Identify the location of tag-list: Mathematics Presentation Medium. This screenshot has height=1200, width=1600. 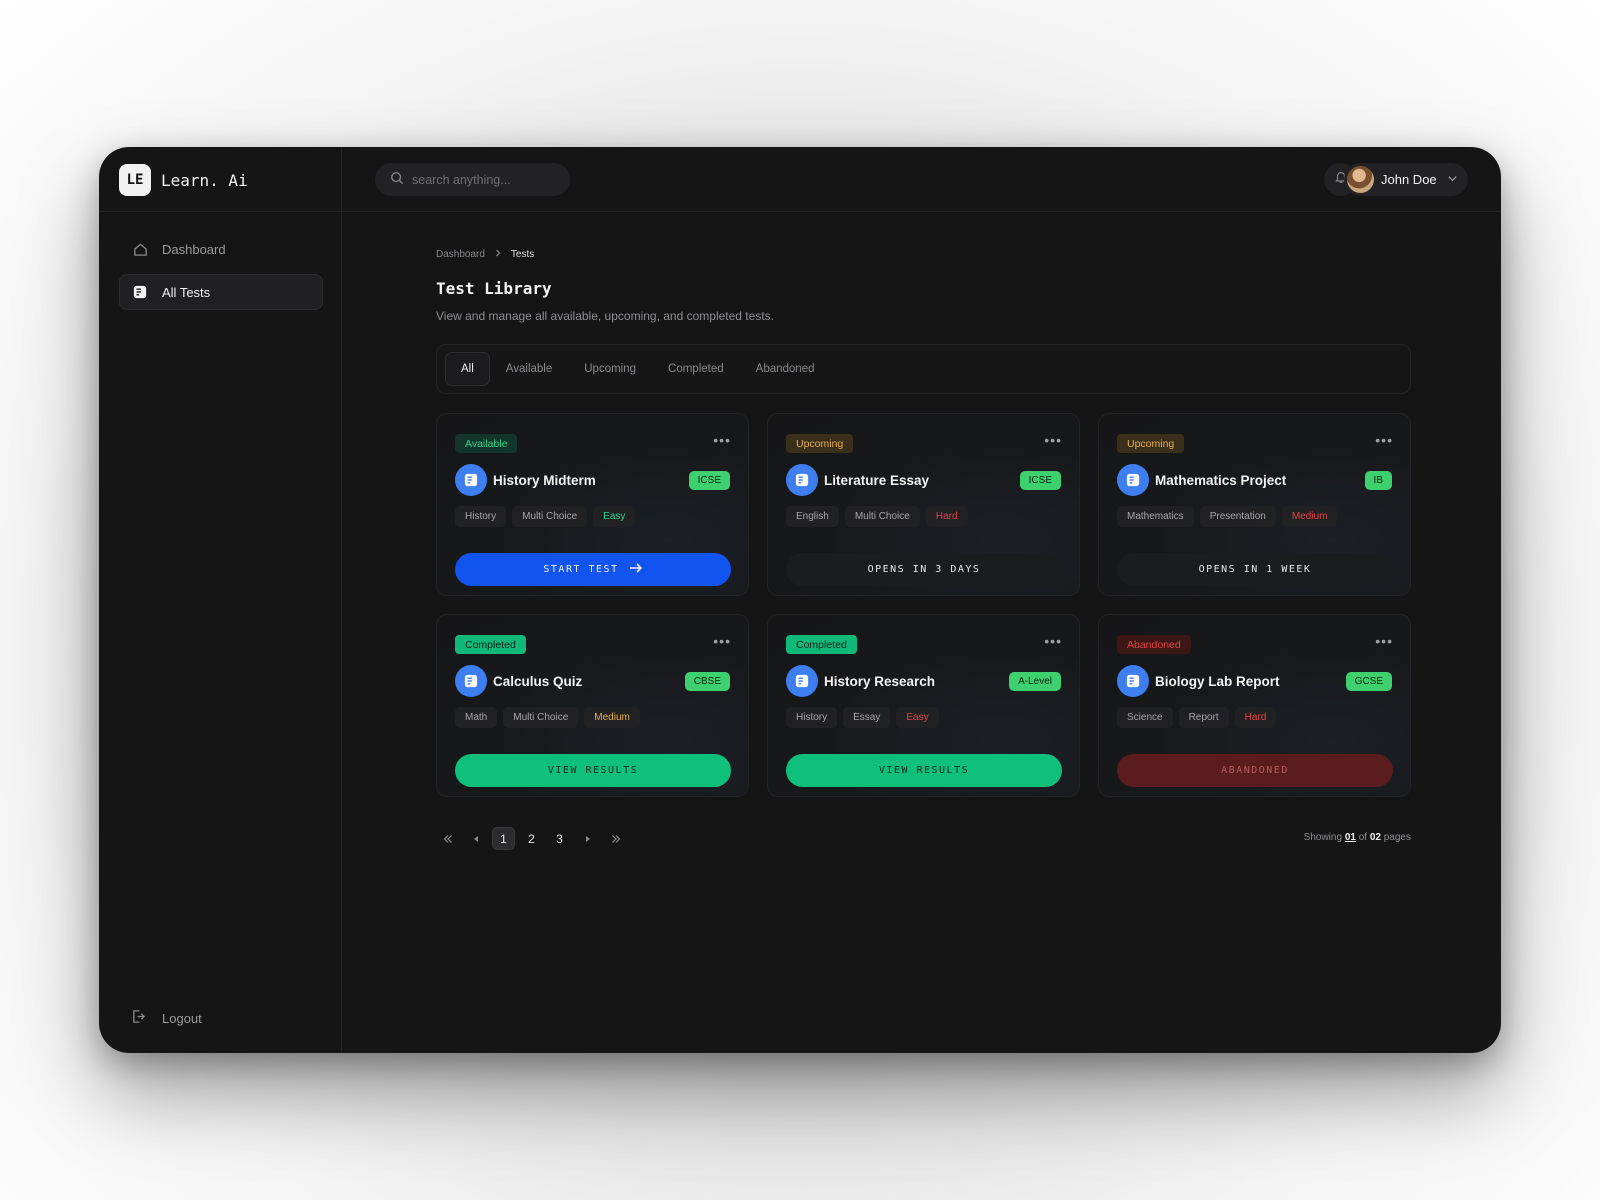
(1227, 516).